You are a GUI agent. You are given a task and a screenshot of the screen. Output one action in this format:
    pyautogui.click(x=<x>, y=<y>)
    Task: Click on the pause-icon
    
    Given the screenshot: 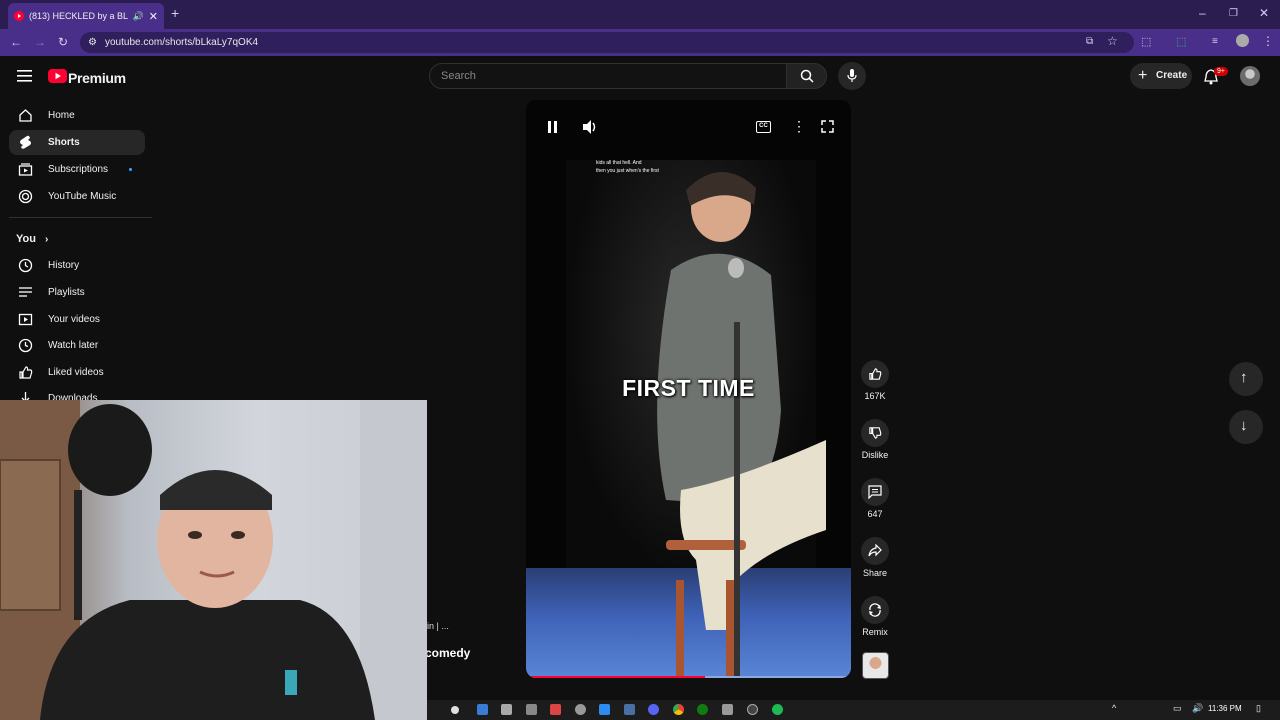 What is the action you would take?
    pyautogui.click(x=552, y=127)
    